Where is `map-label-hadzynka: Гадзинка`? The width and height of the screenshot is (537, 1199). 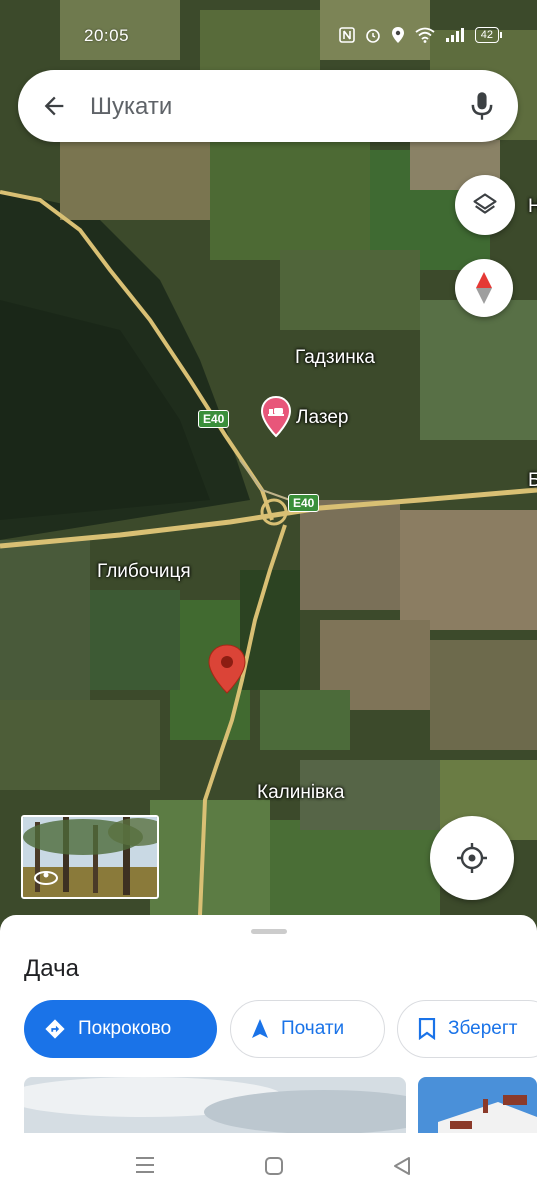 map-label-hadzynka: Гадзинка is located at coordinates (335, 358).